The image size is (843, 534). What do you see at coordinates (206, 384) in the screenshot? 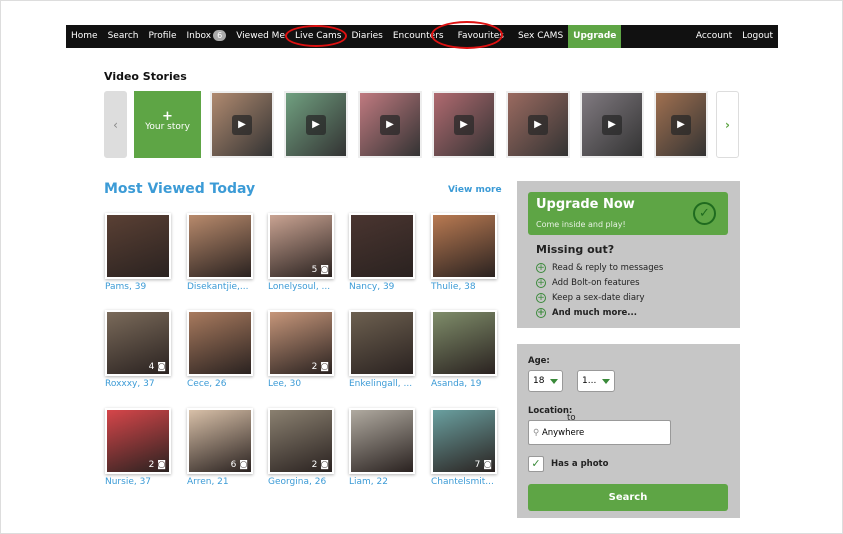
I see `profile-name-link: Cece, 26` at bounding box center [206, 384].